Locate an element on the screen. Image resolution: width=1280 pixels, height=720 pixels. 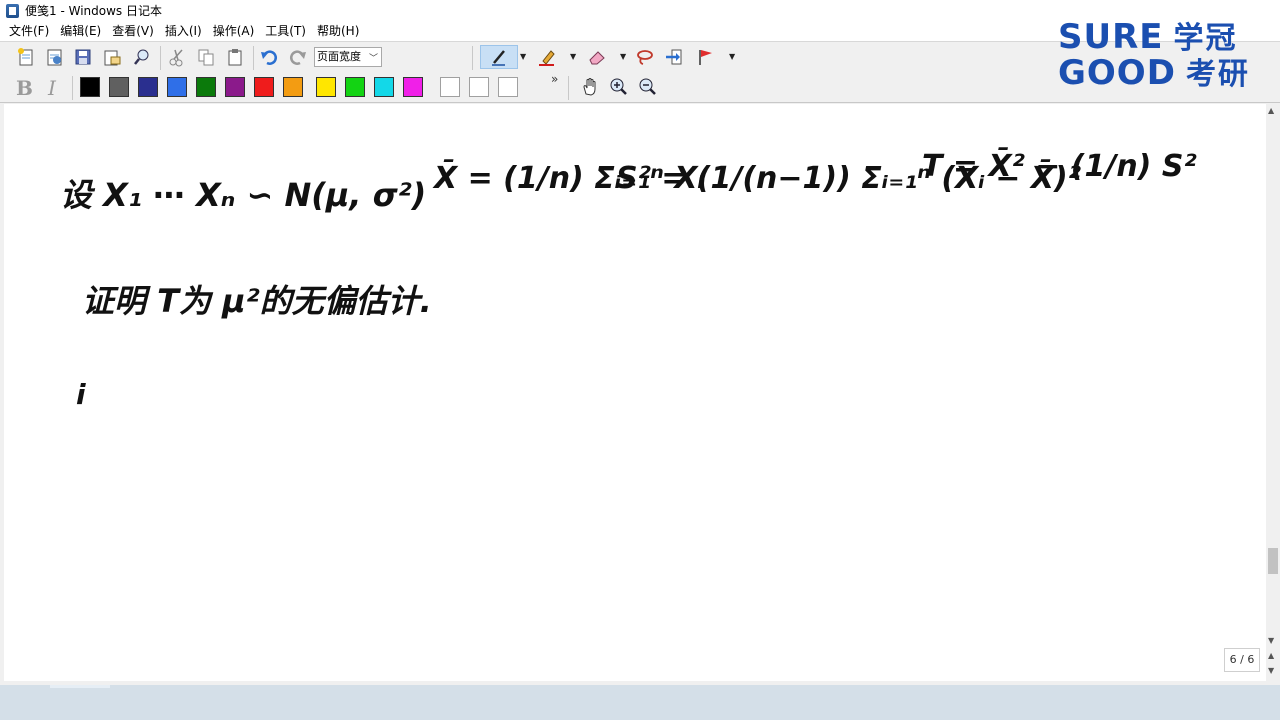
menu-view: 查看(V) is located at coordinates (133, 31).